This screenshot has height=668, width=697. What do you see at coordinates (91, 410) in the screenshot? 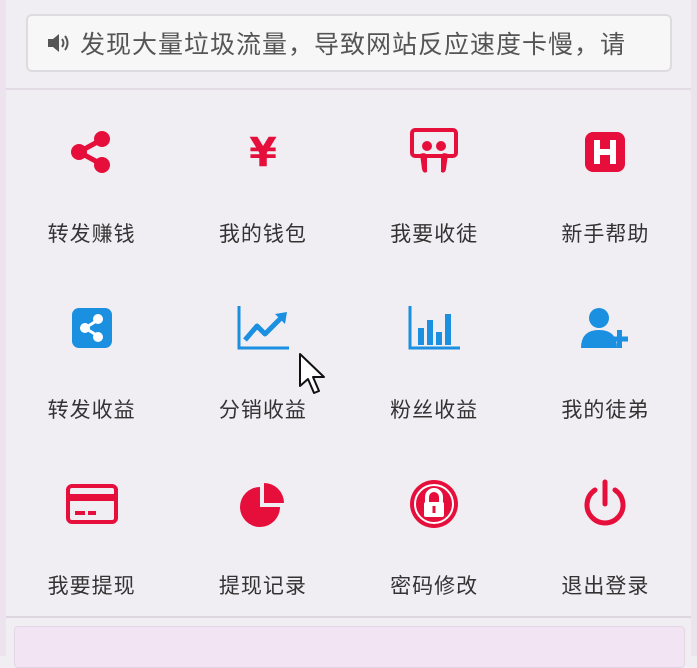
I see `menu-item-label: 转发收益` at bounding box center [91, 410].